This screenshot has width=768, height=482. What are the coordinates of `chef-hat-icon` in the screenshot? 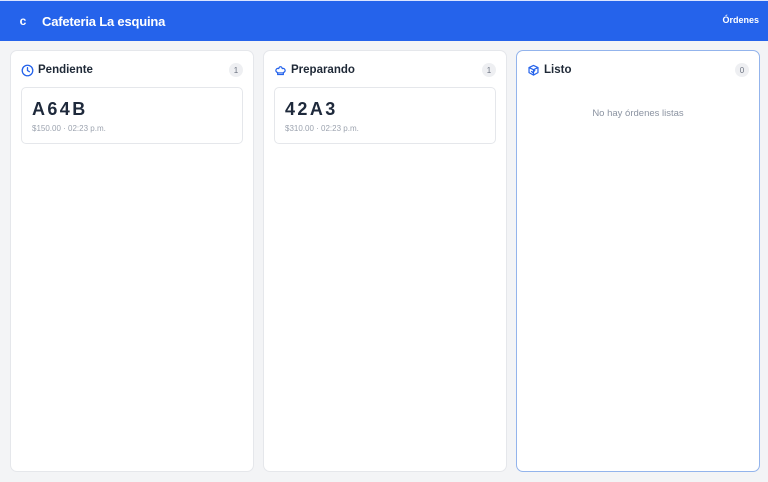 It's located at (280, 70).